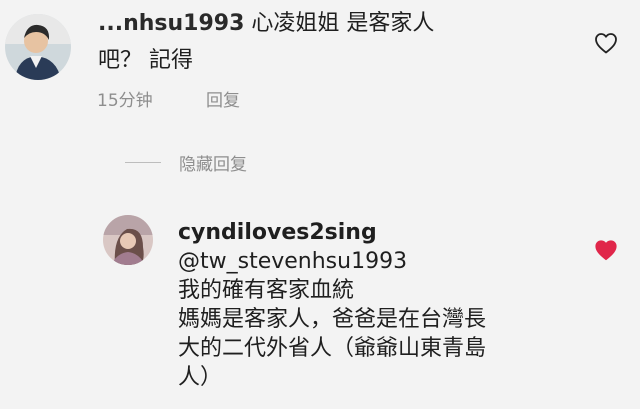 The image size is (640, 409). I want to click on reply-text-line4: 人）, so click(200, 377).